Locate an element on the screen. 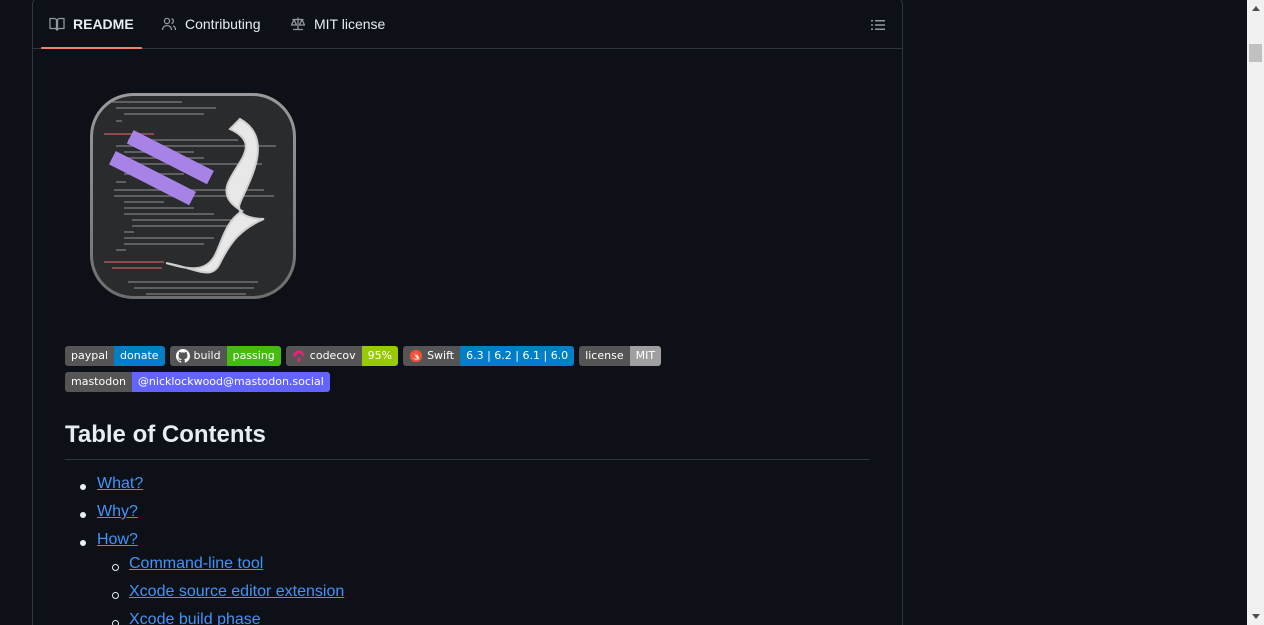 Image resolution: width=1264 pixels, height=625 pixels. outline-button is located at coordinates (878, 25).